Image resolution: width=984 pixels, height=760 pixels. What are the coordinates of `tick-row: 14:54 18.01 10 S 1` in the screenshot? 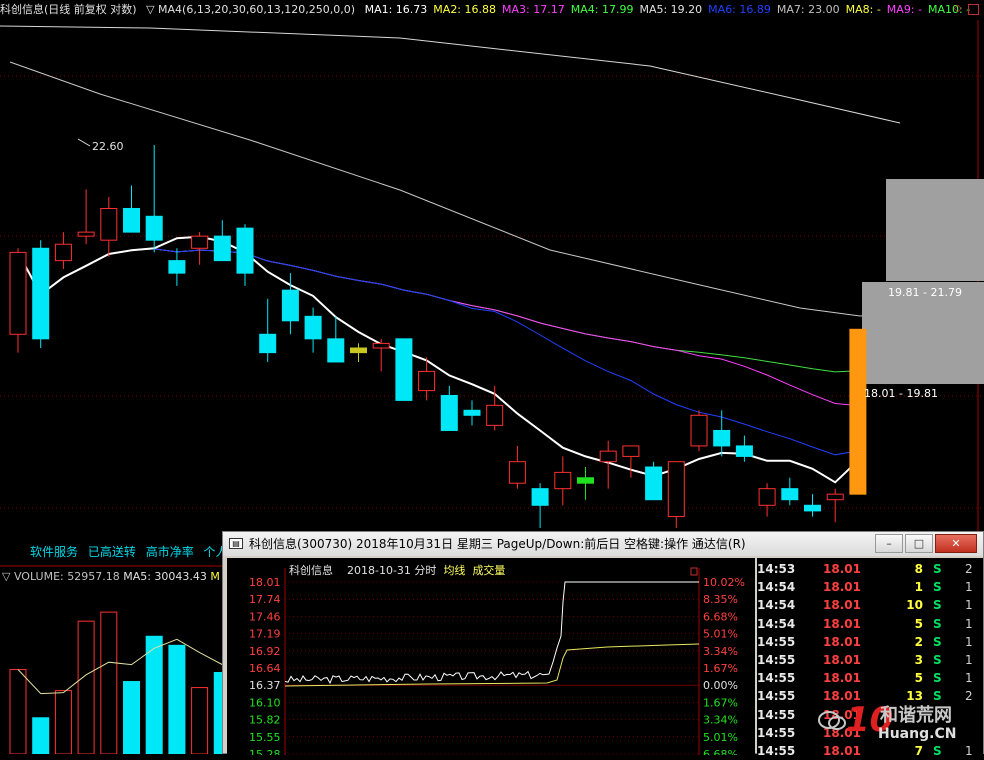 It's located at (870, 605).